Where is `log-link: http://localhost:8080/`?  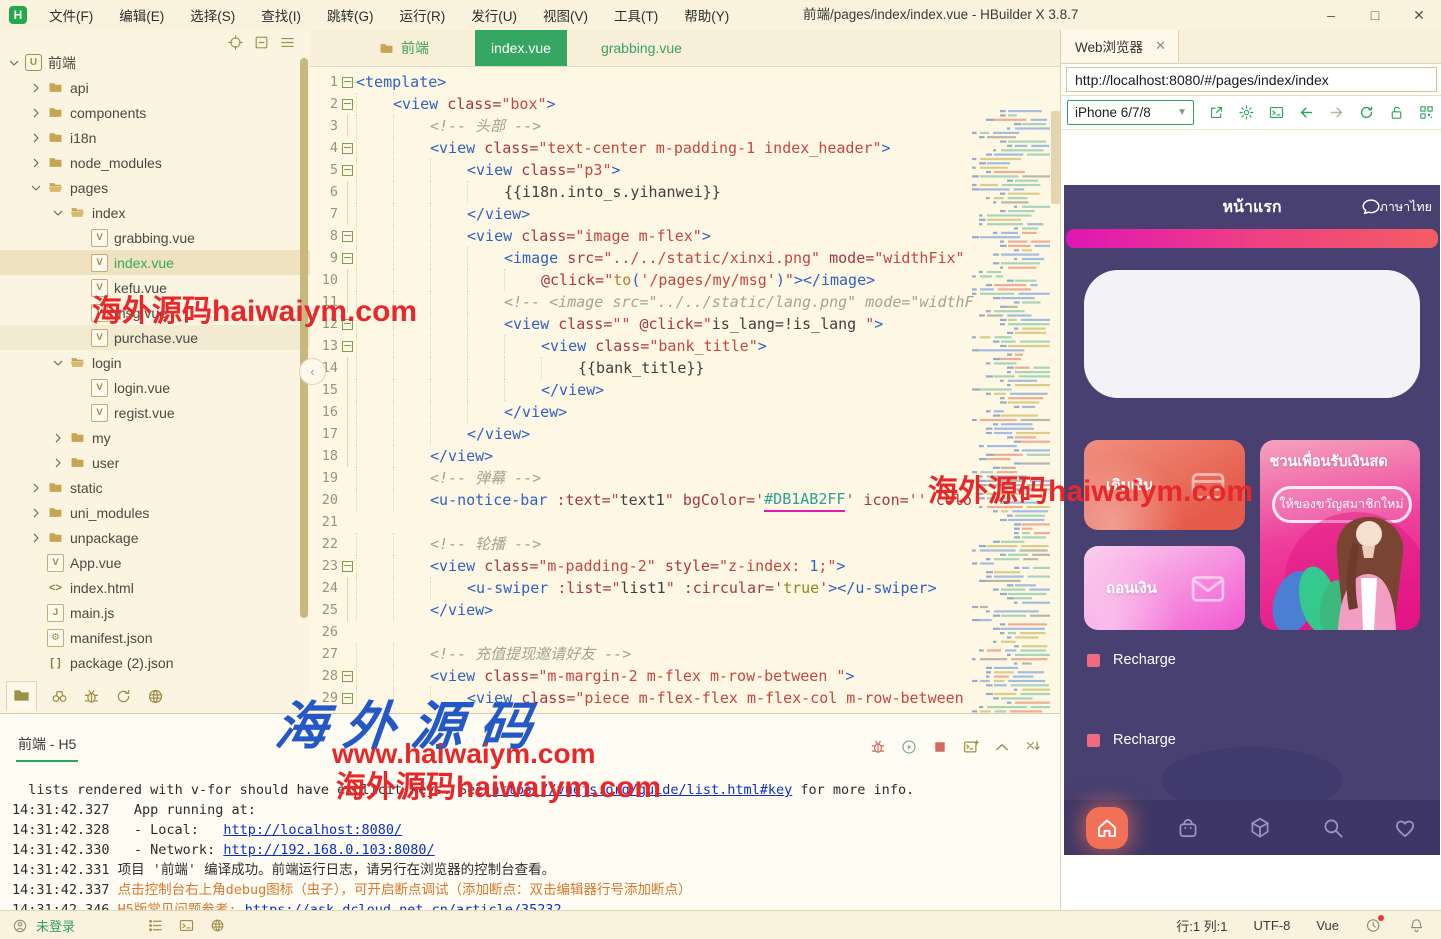
log-link: http://localhost:8080/ is located at coordinates (312, 830).